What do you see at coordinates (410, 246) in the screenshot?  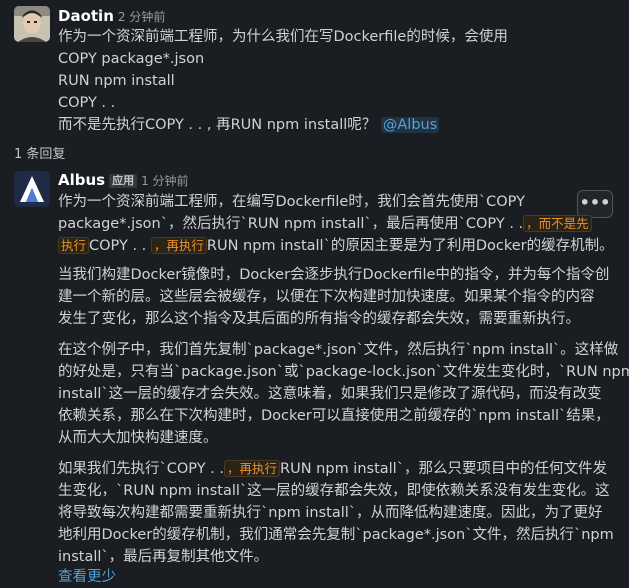 I see `message-line: RUN npm install`的原因主要是为了利用Docker的缓存机制。` at bounding box center [410, 246].